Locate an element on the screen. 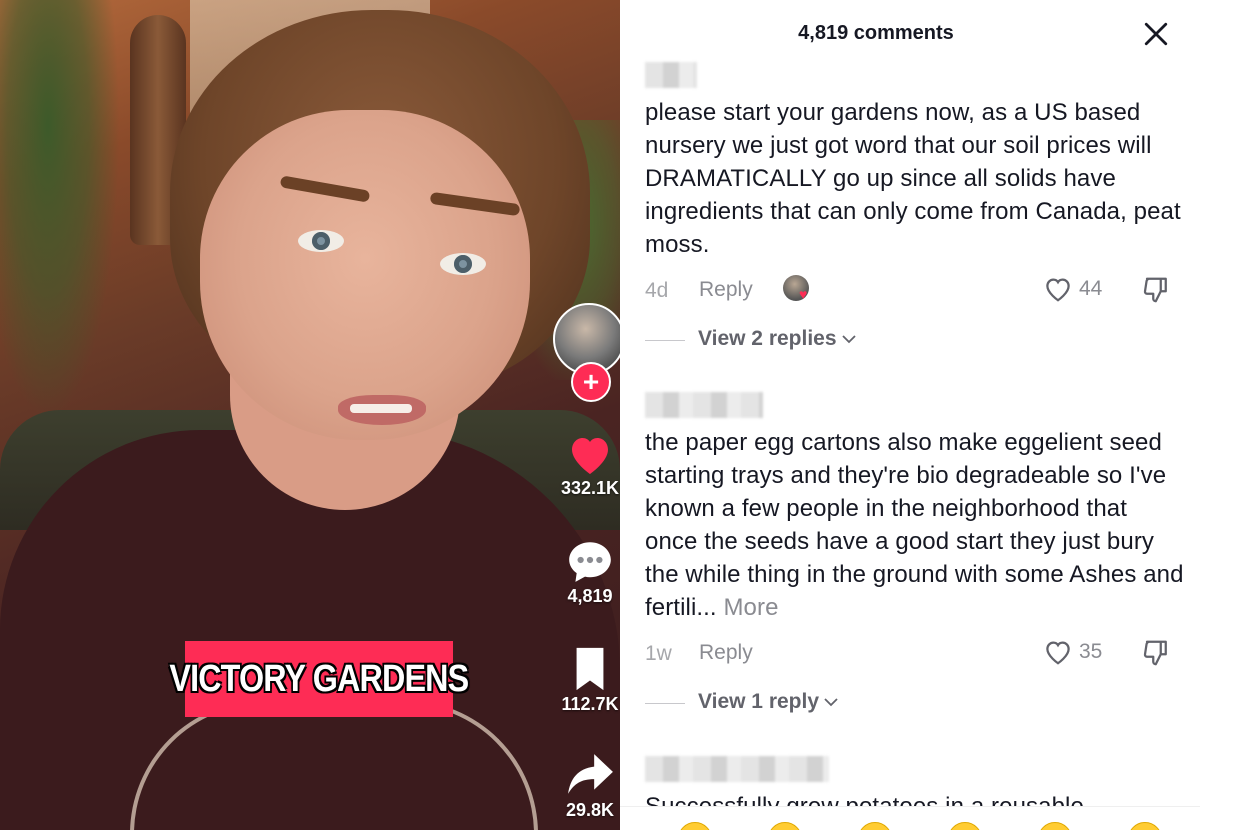 The height and width of the screenshot is (830, 1250). page-margin is located at coordinates (1225, 415).